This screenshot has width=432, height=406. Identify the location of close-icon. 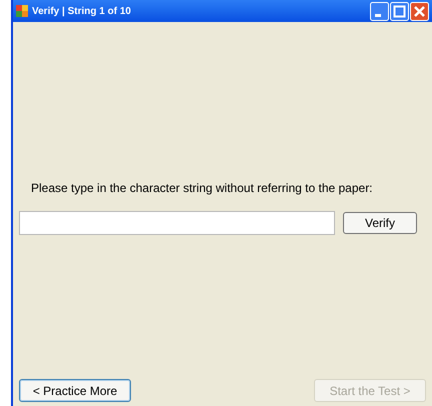
(419, 11).